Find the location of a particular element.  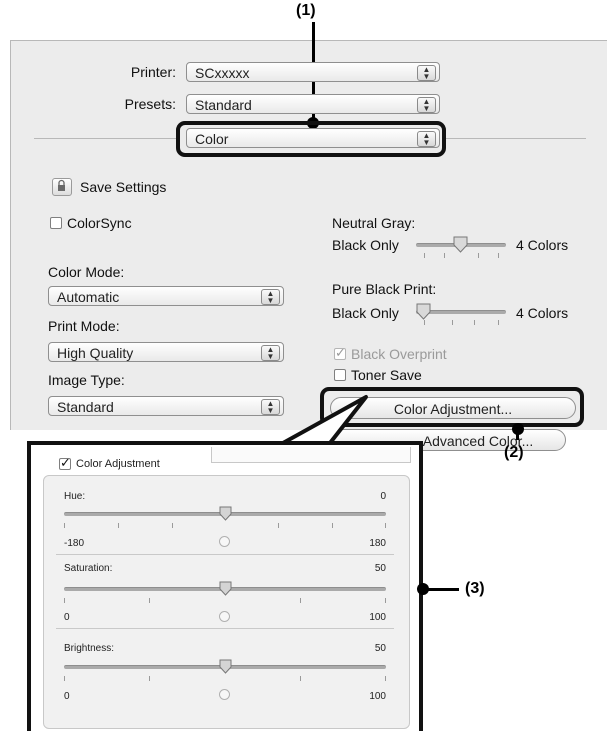

callout-3-line is located at coordinates (441, 589).